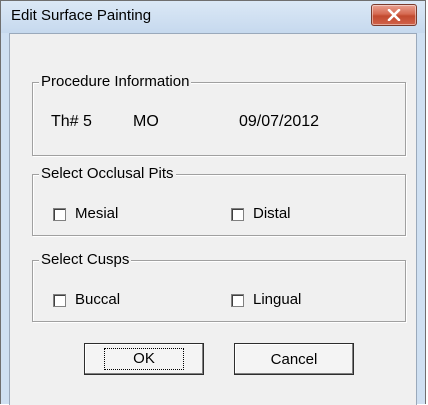 The height and width of the screenshot is (405, 428). I want to click on ok-button-label: OK, so click(144, 359).